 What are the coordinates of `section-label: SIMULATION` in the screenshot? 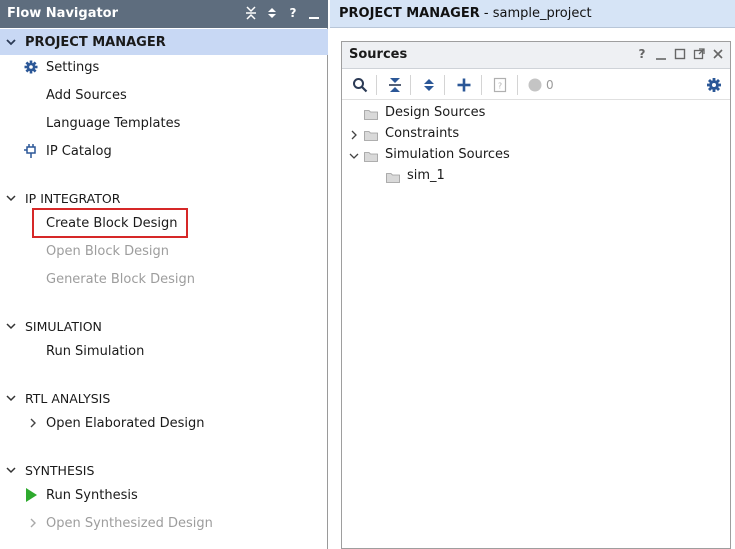 It's located at (63, 326).